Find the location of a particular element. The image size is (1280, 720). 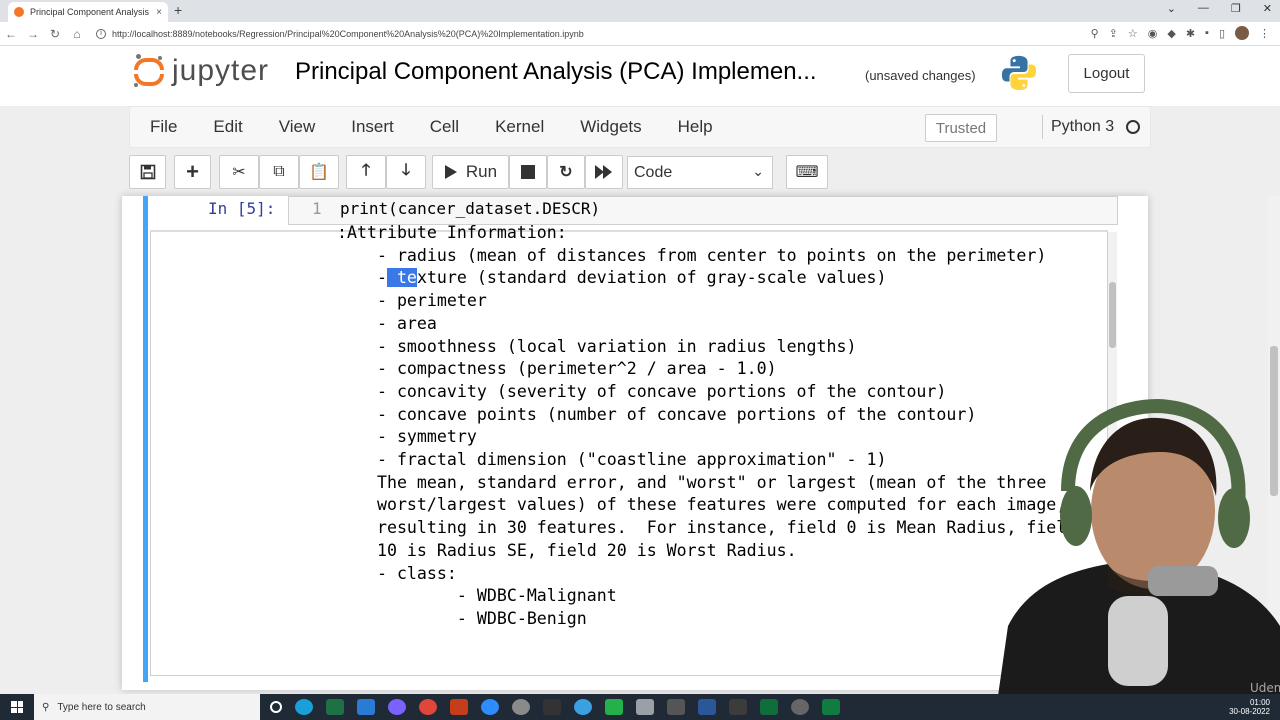

trusted-badge: Trusted is located at coordinates (961, 128).